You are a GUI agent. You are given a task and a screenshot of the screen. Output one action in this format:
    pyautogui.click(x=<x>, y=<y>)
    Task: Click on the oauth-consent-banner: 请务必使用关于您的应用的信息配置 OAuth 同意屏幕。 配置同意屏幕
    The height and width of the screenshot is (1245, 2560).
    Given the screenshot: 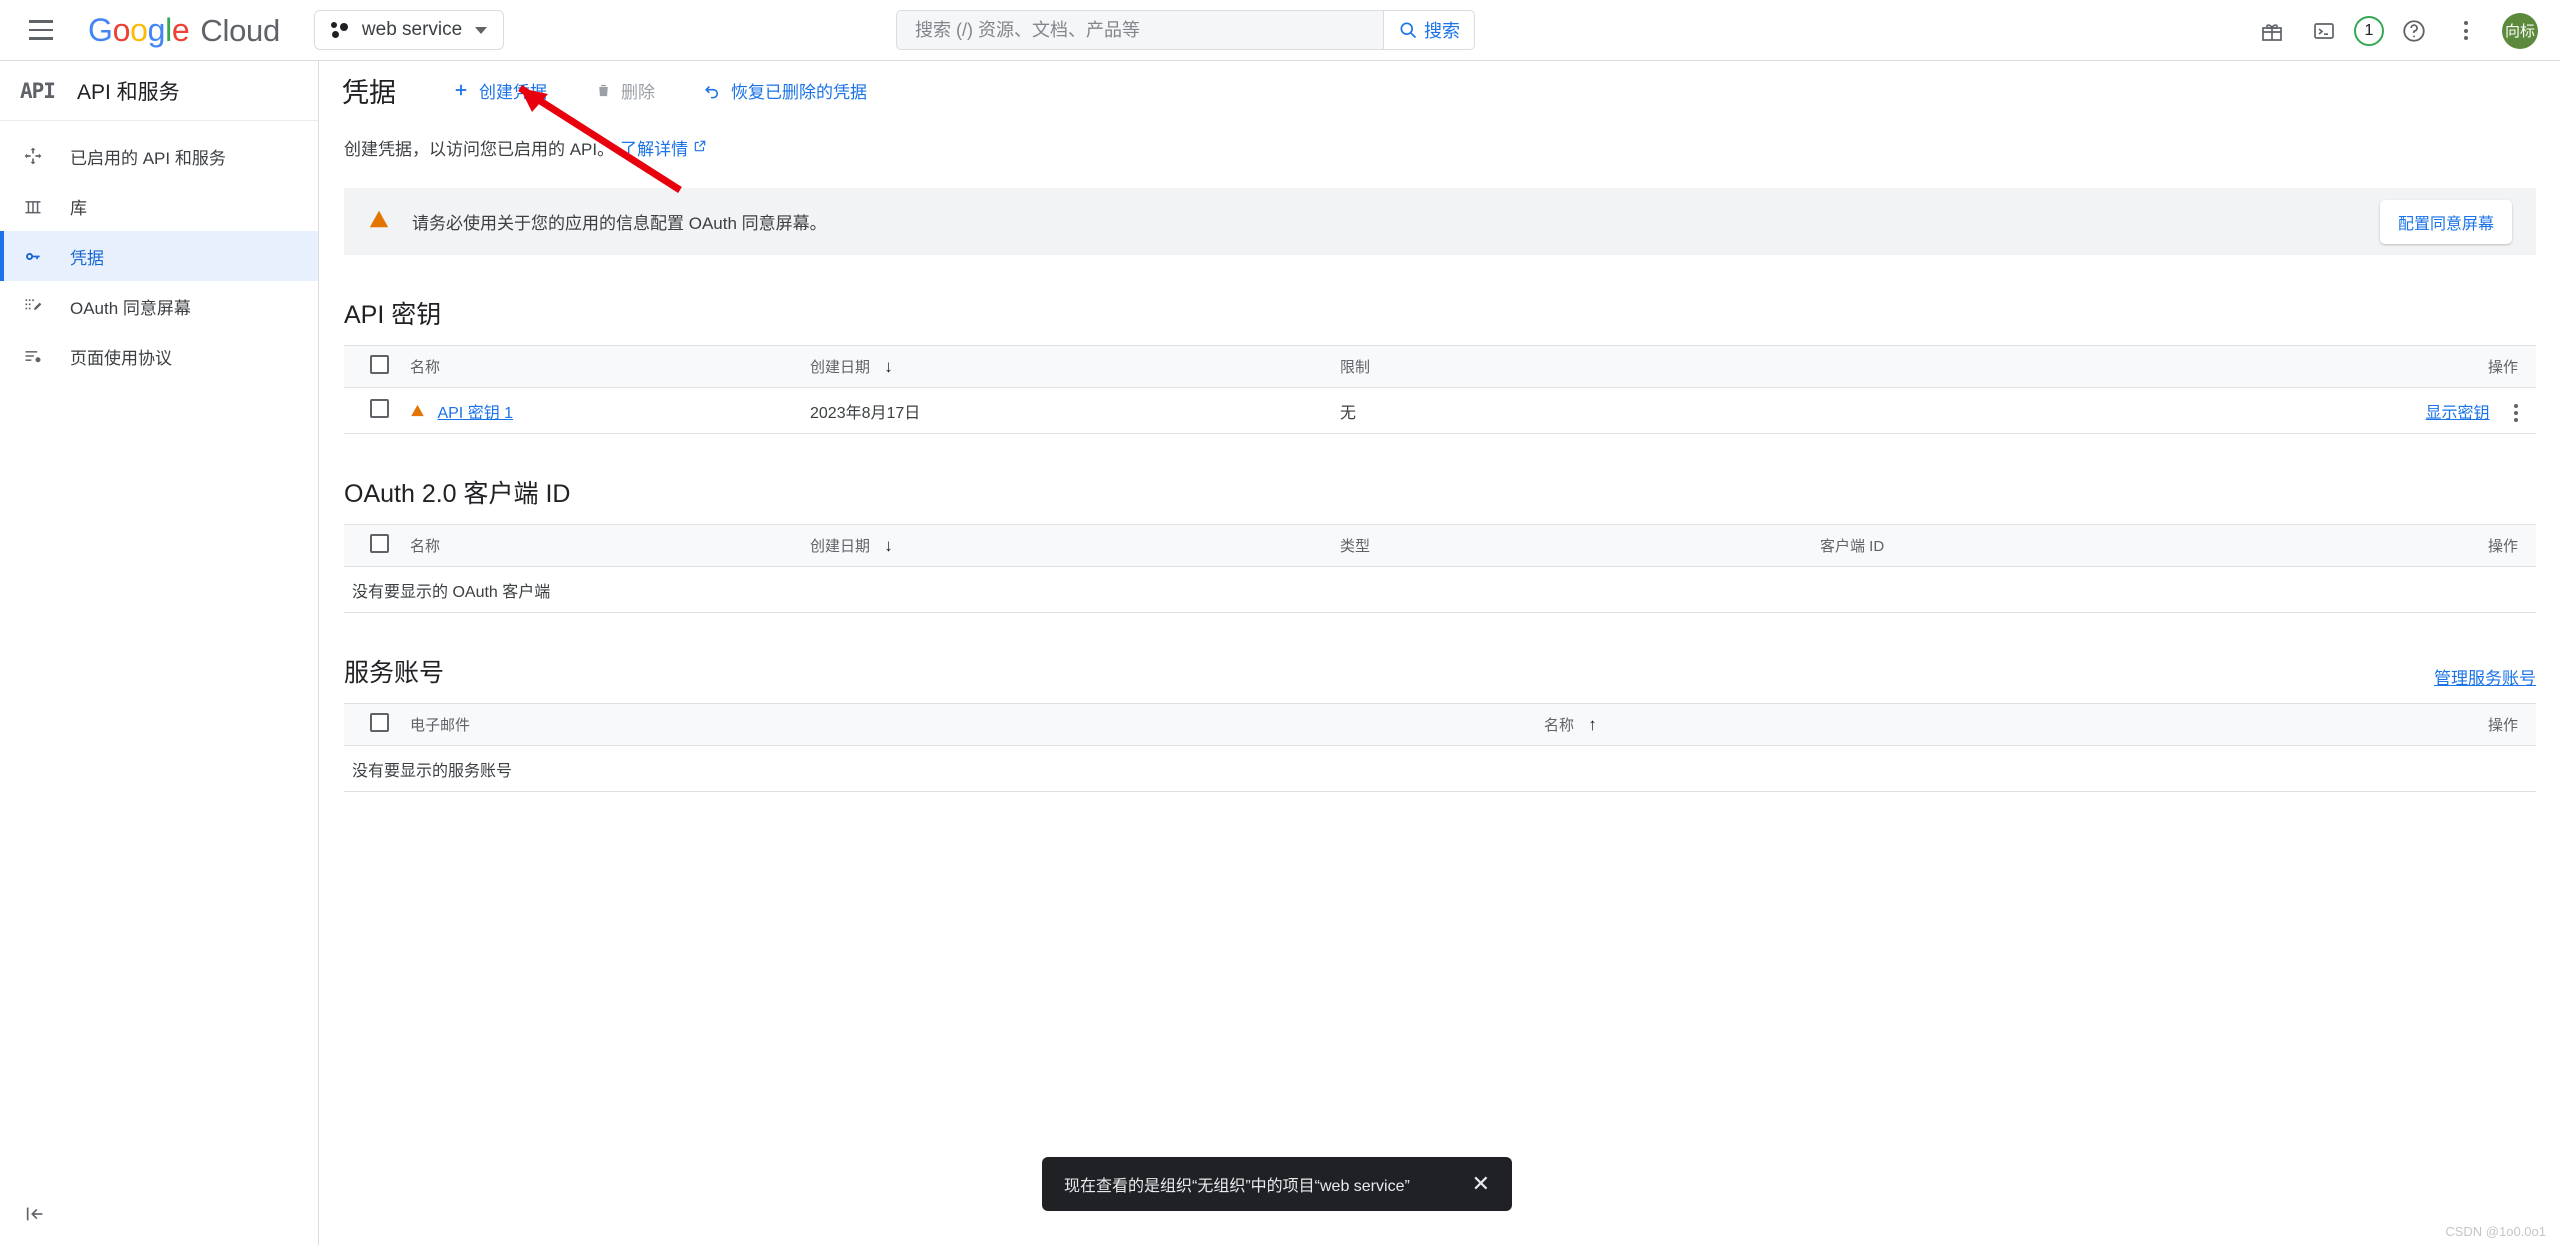 What is the action you would take?
    pyautogui.click(x=1440, y=221)
    